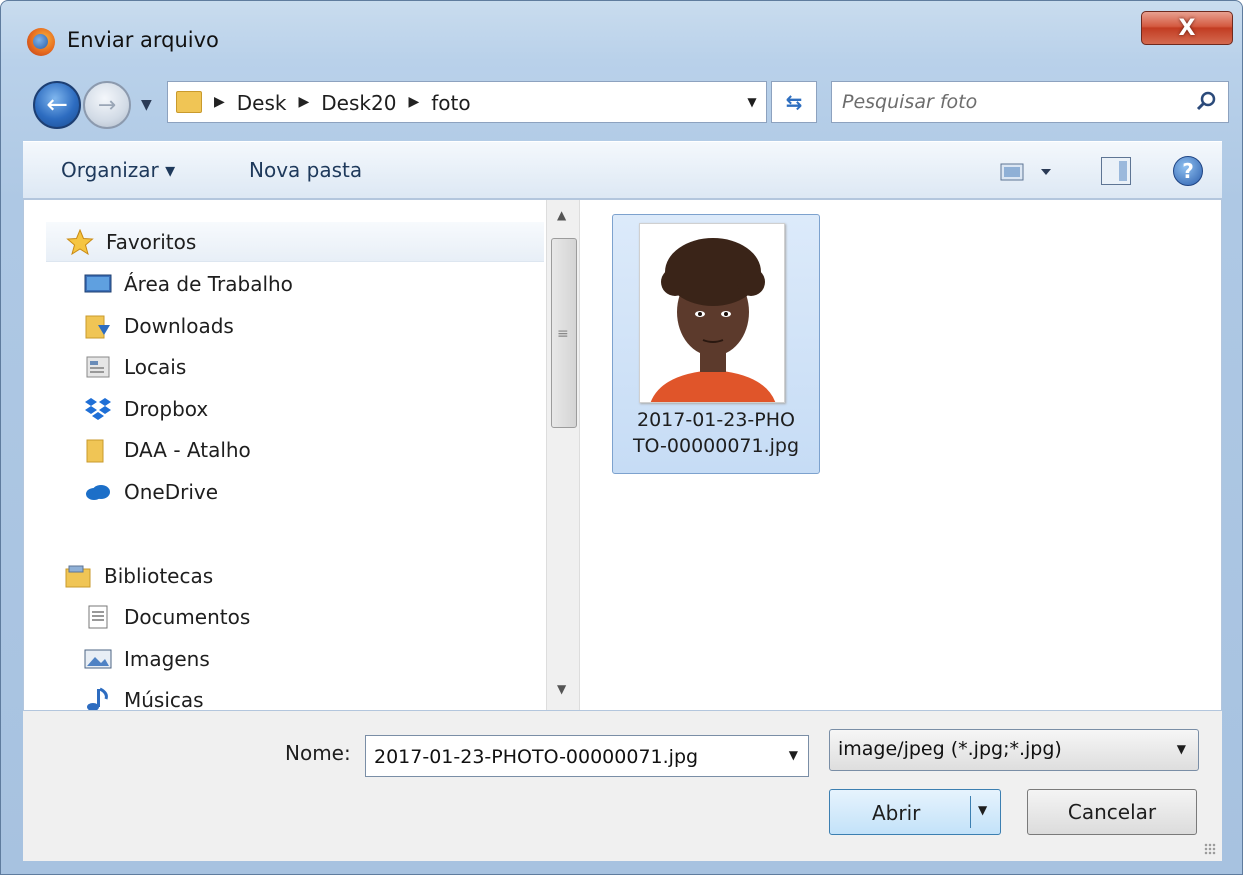 Image resolution: width=1243 pixels, height=875 pixels. What do you see at coordinates (155, 367) in the screenshot?
I see `sidebar-item-label: Locais` at bounding box center [155, 367].